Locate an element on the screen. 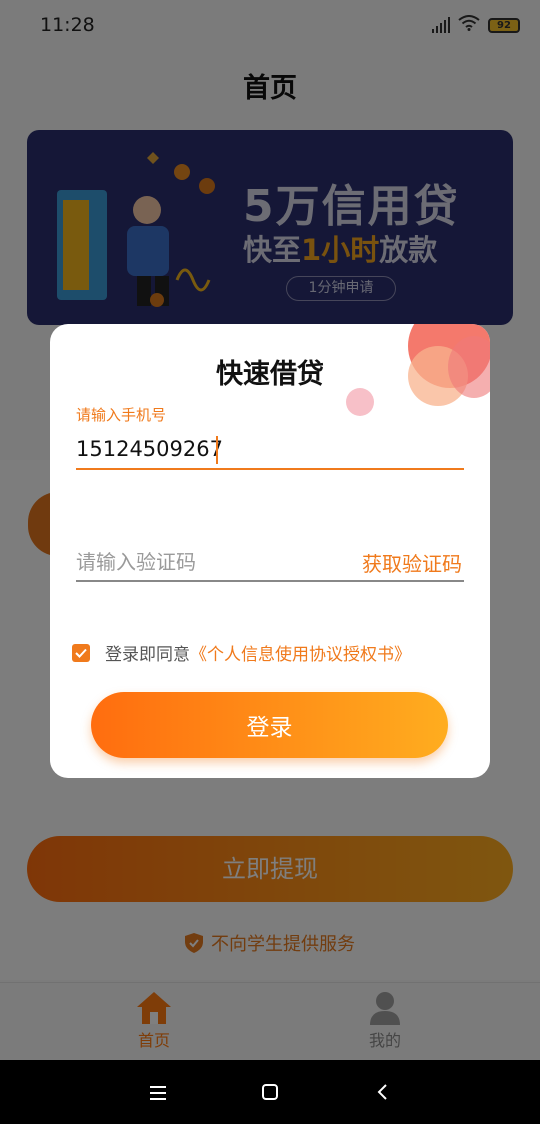 The image size is (540, 1124). phone-input is located at coordinates (270, 450).